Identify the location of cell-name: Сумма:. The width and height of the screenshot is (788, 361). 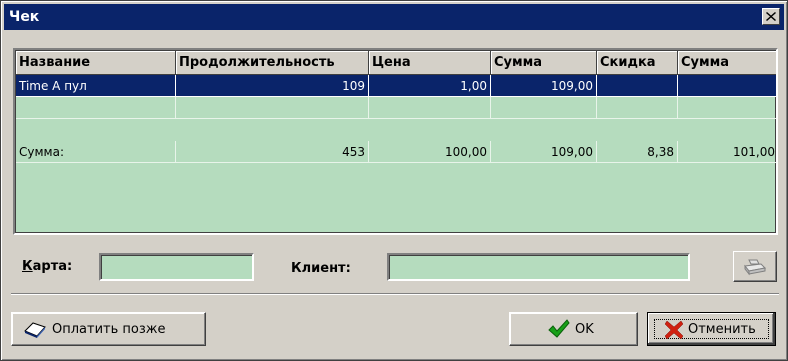
(96, 152).